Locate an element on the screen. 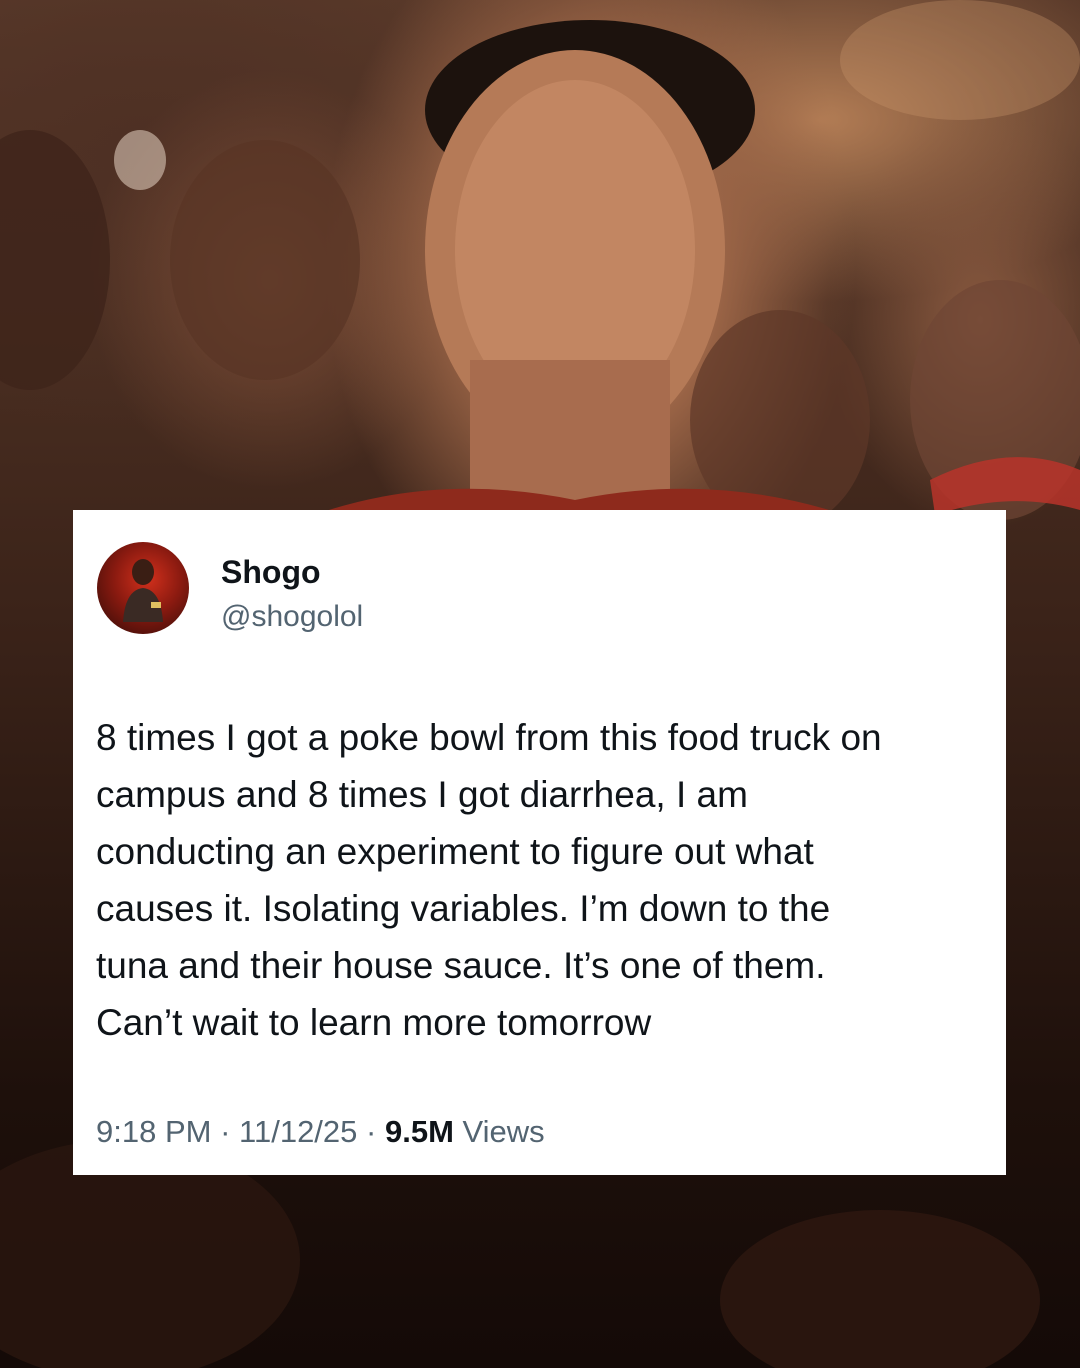 This screenshot has height=1368, width=1080. views-label: Views is located at coordinates (503, 1131).